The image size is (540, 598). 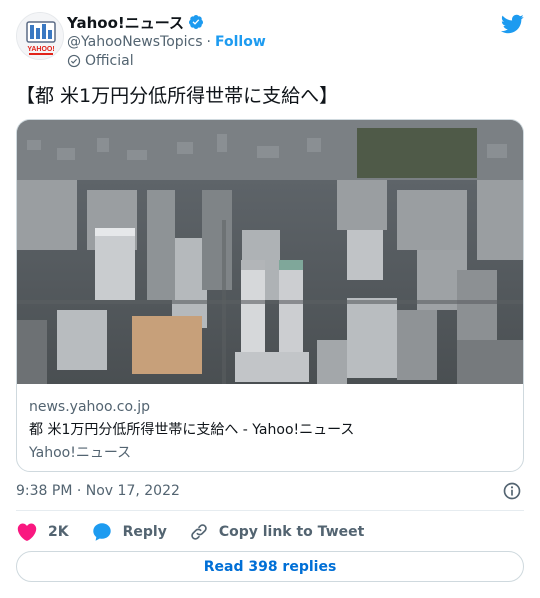 What do you see at coordinates (291, 532) in the screenshot?
I see `copy-link-label: Copy link to Tweet` at bounding box center [291, 532].